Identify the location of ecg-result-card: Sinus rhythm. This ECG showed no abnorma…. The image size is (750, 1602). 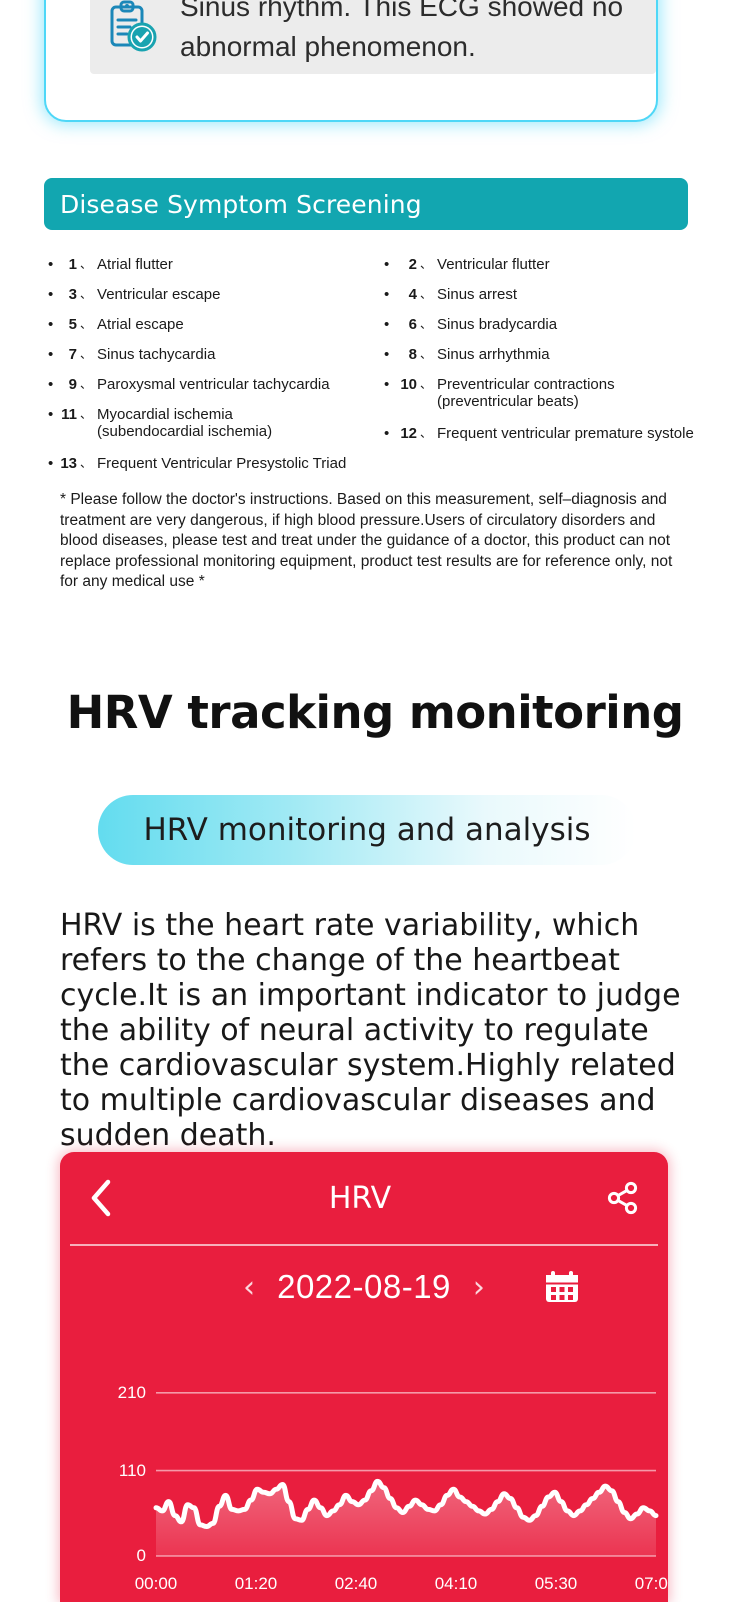
(351, 61).